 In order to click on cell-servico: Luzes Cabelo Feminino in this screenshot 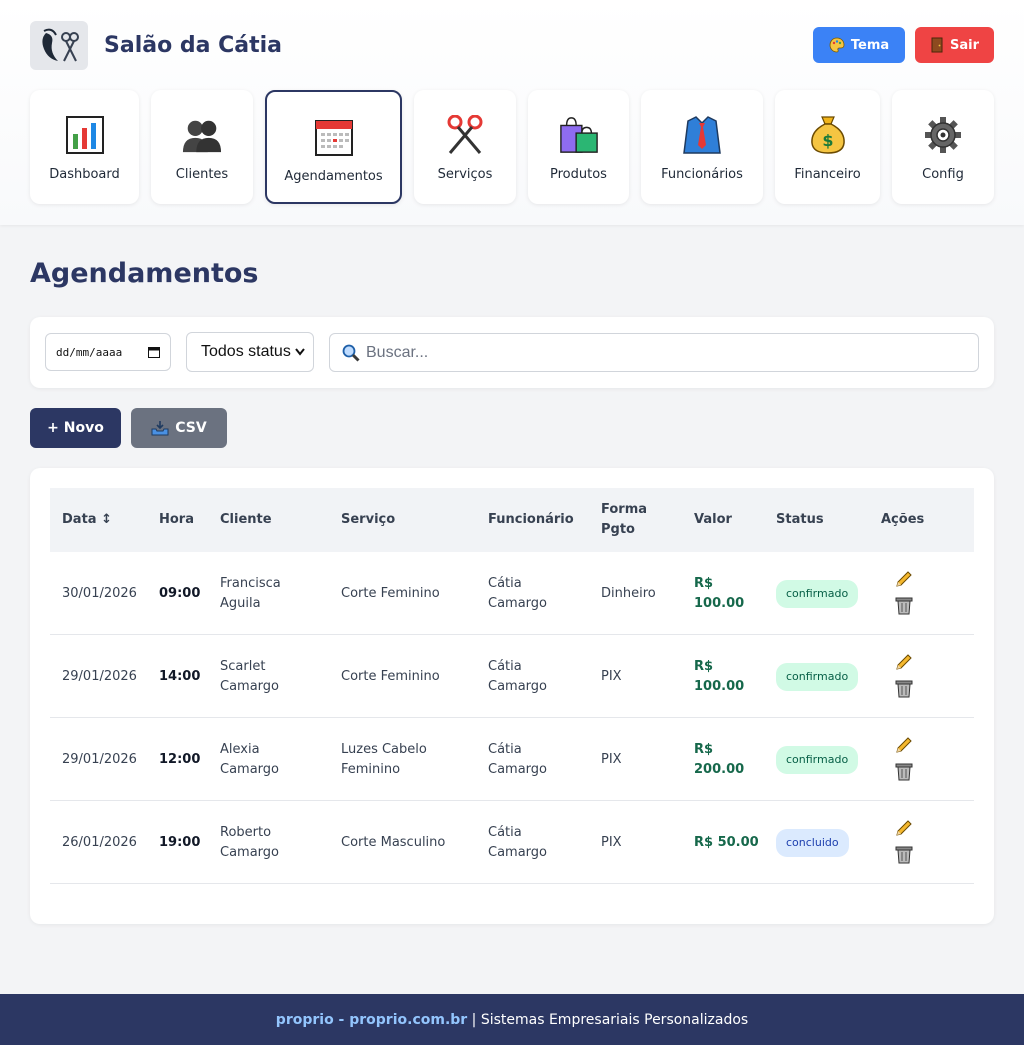, I will do `click(384, 759)`.